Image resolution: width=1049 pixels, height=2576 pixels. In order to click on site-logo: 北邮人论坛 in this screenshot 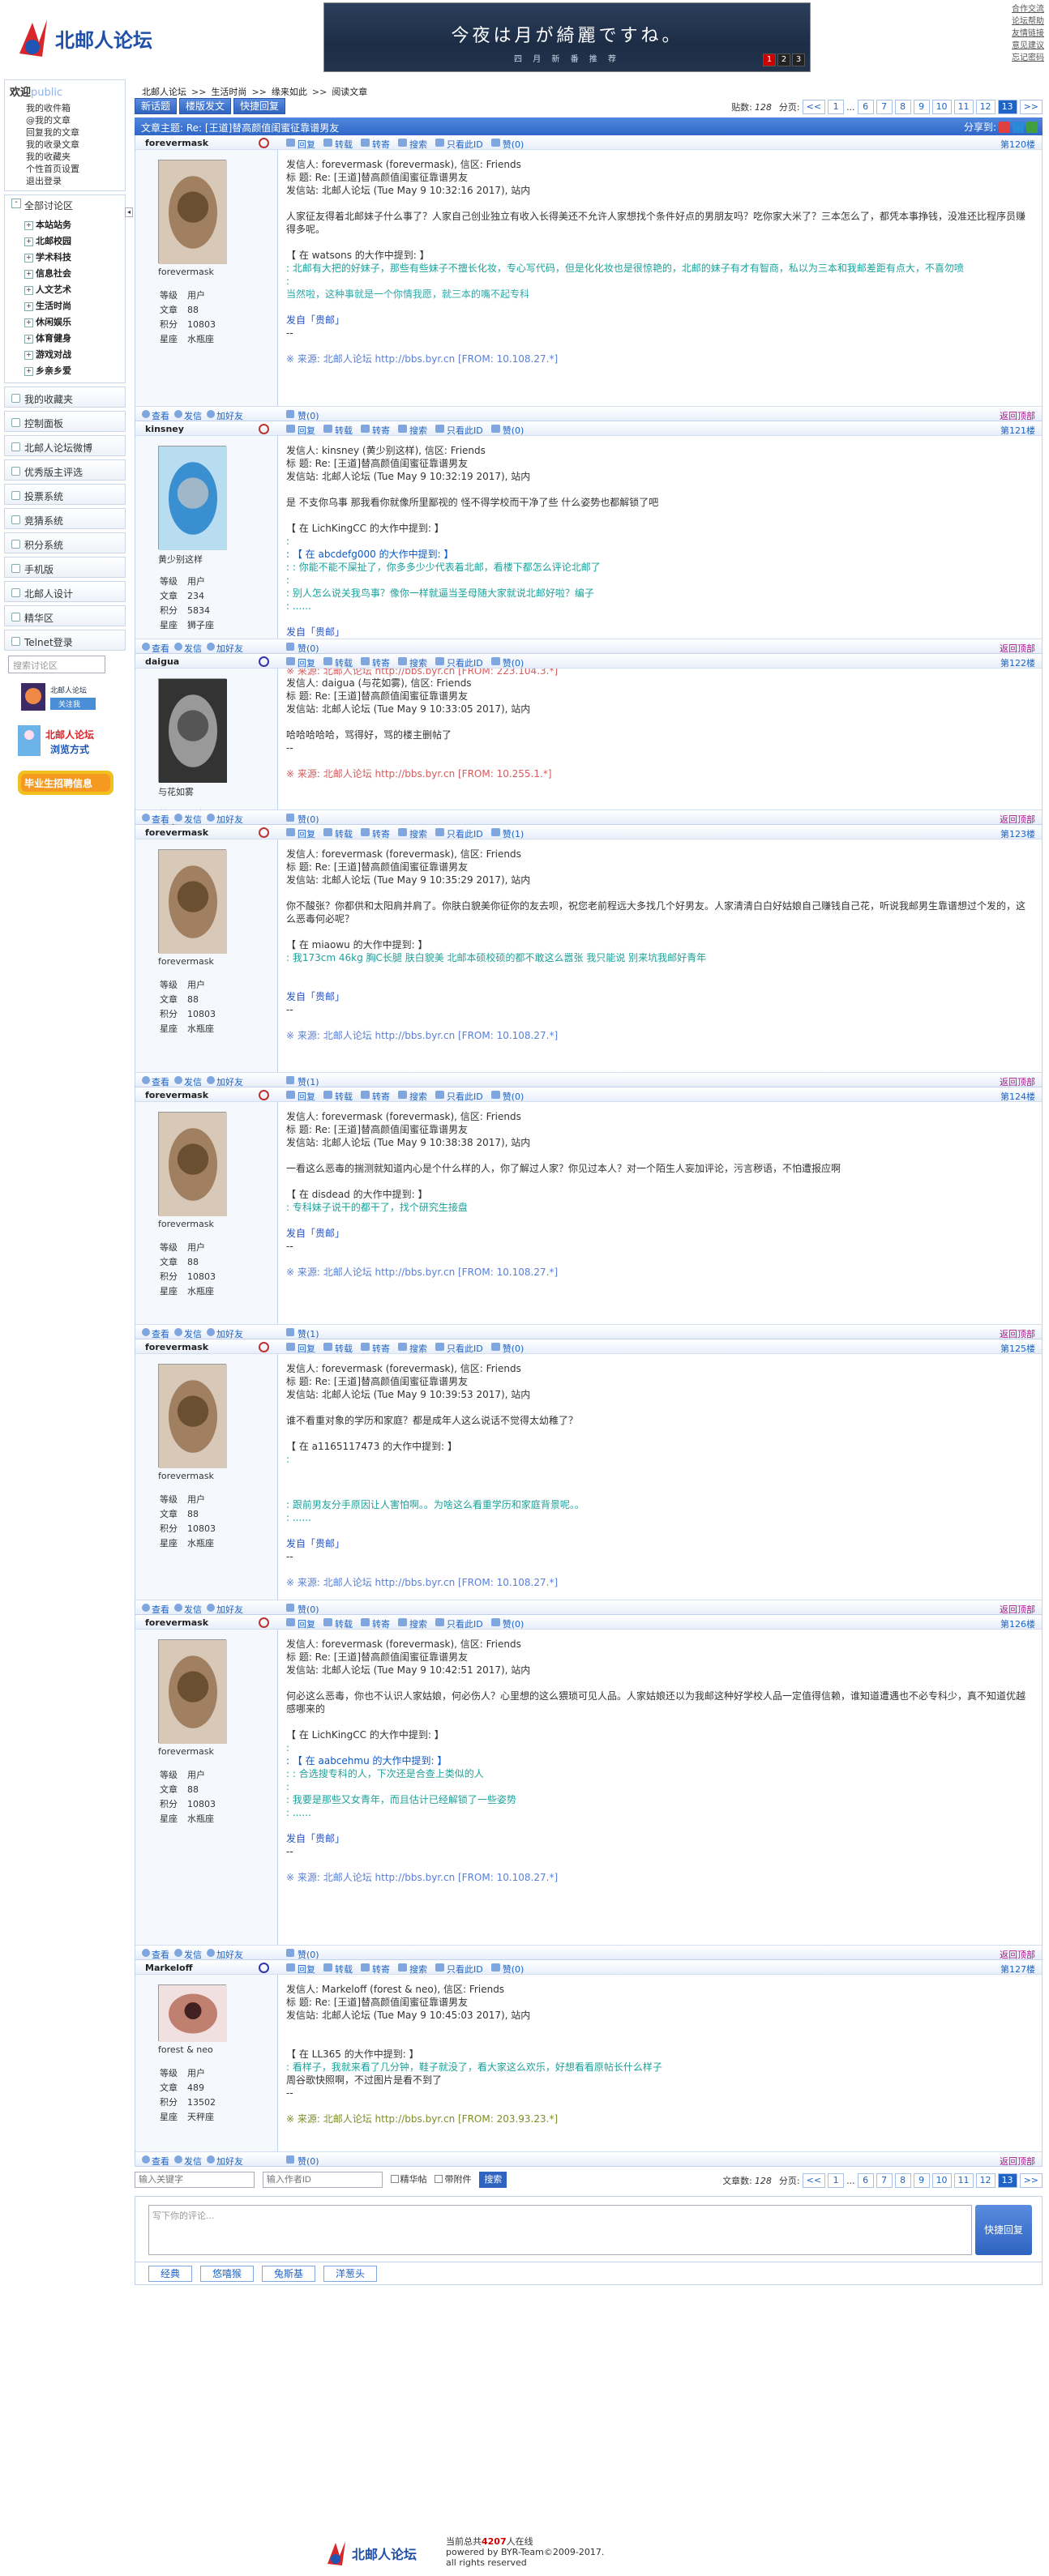, I will do `click(90, 39)`.